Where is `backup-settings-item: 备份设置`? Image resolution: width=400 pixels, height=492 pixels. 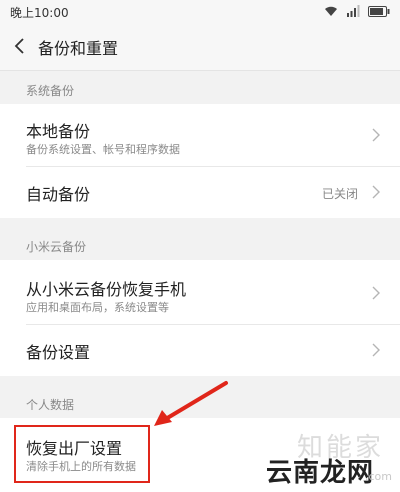 backup-settings-item: 备份设置 is located at coordinates (200, 350).